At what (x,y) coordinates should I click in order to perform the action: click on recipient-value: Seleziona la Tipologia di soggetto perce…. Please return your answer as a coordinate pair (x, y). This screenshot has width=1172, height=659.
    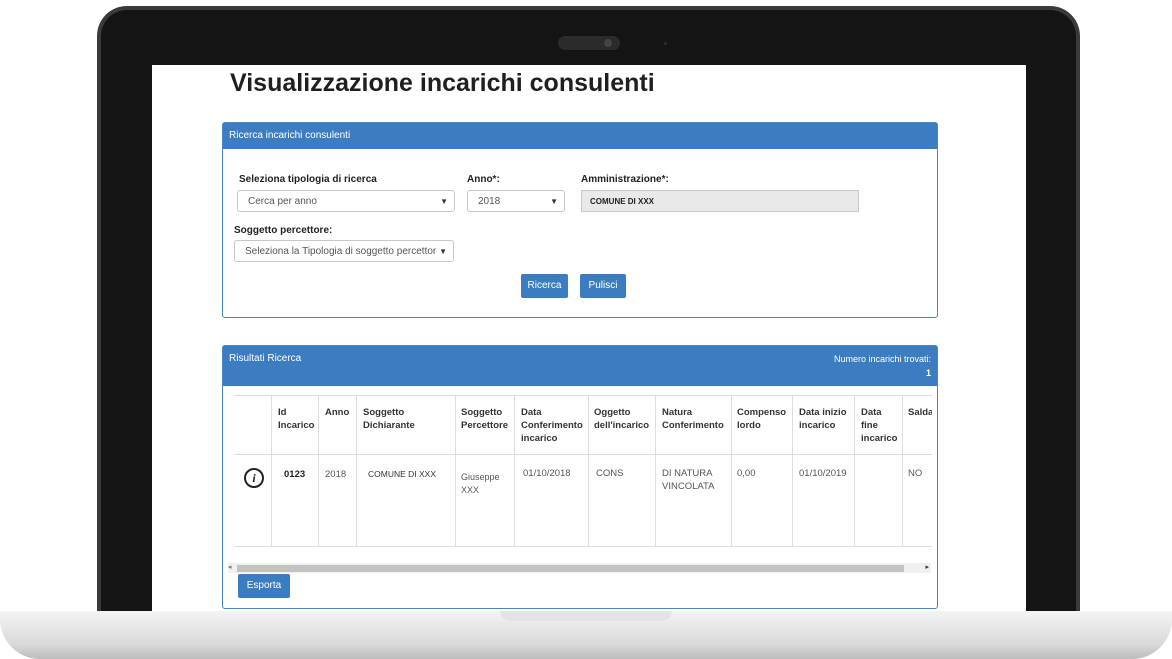
    Looking at the image, I should click on (343, 251).